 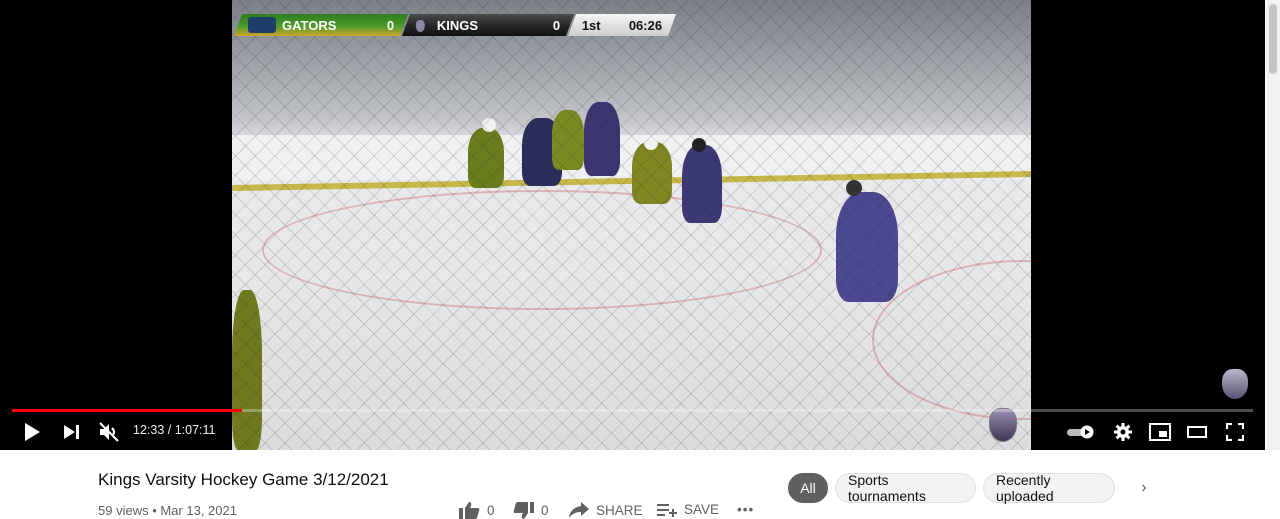 I want to click on next-icon, so click(x=71, y=432).